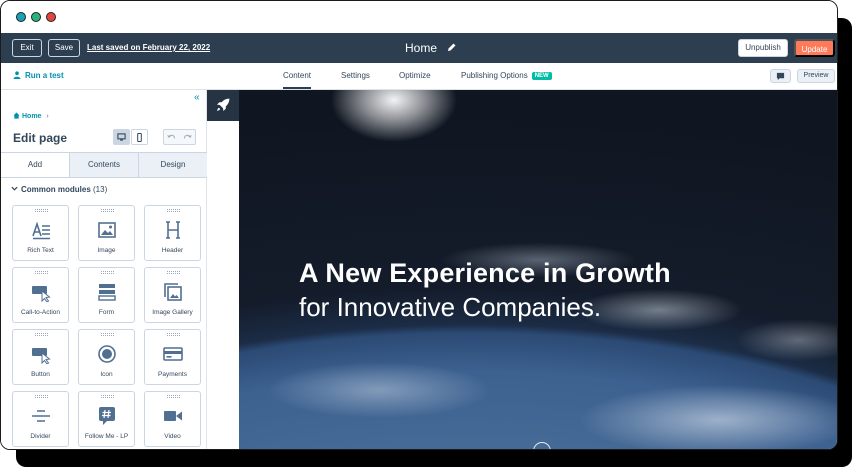 This screenshot has width=852, height=467. What do you see at coordinates (64, 48) in the screenshot?
I see `save-button: Save` at bounding box center [64, 48].